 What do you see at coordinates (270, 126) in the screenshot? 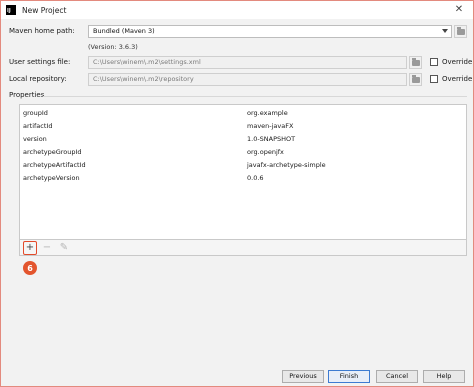
I see `property-value: maven-javaFX` at bounding box center [270, 126].